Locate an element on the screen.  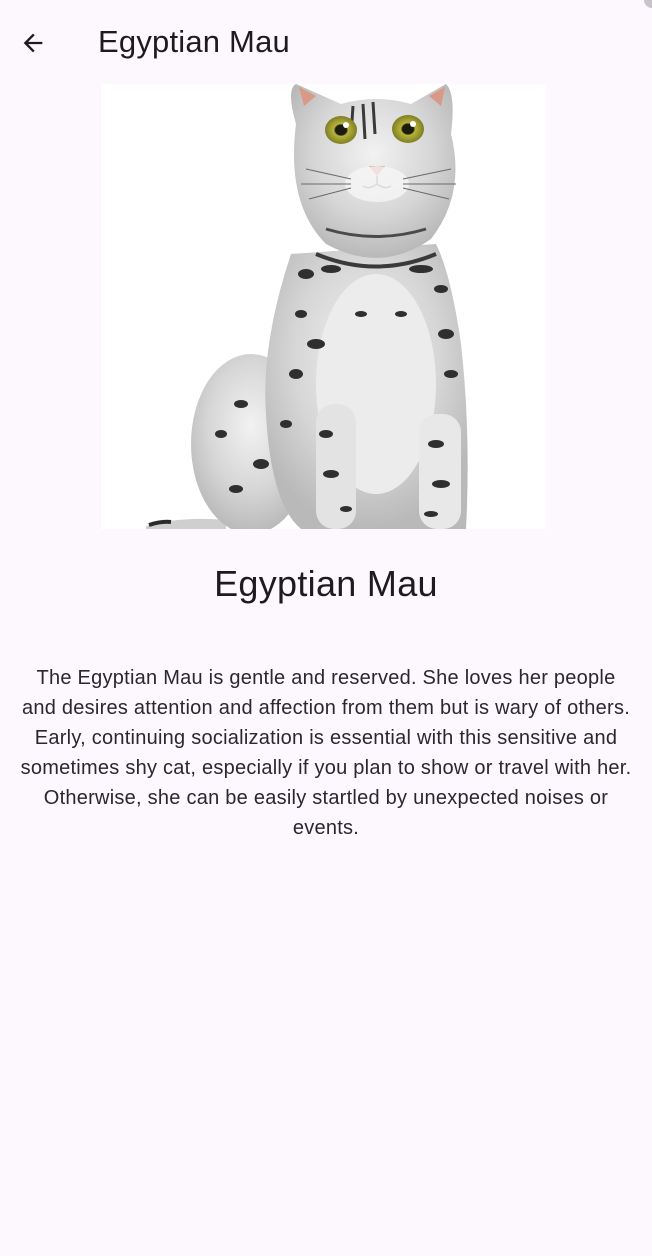
arrow-back-icon is located at coordinates (33, 43).